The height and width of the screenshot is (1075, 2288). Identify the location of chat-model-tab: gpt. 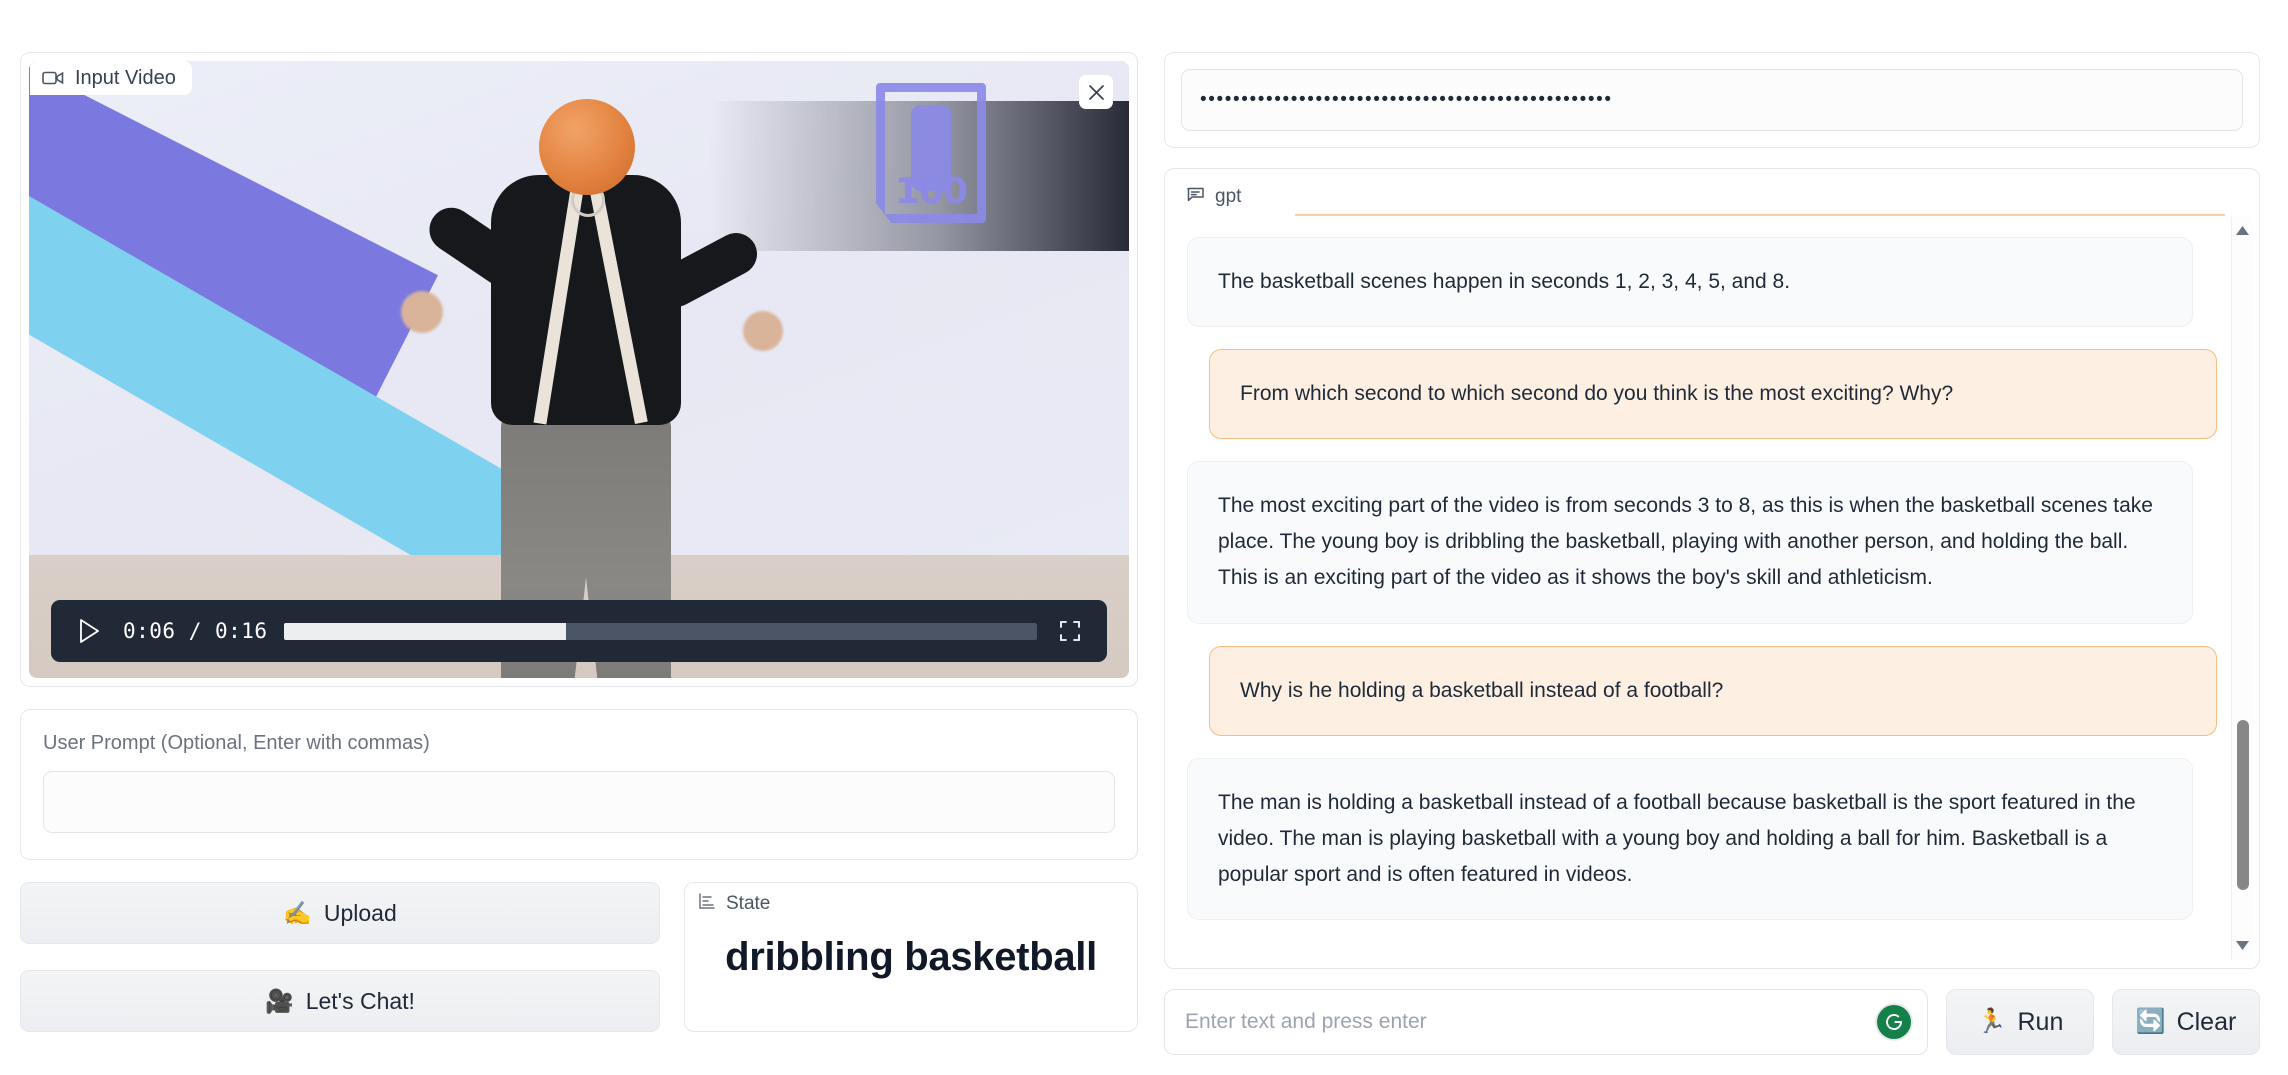
(1216, 196).